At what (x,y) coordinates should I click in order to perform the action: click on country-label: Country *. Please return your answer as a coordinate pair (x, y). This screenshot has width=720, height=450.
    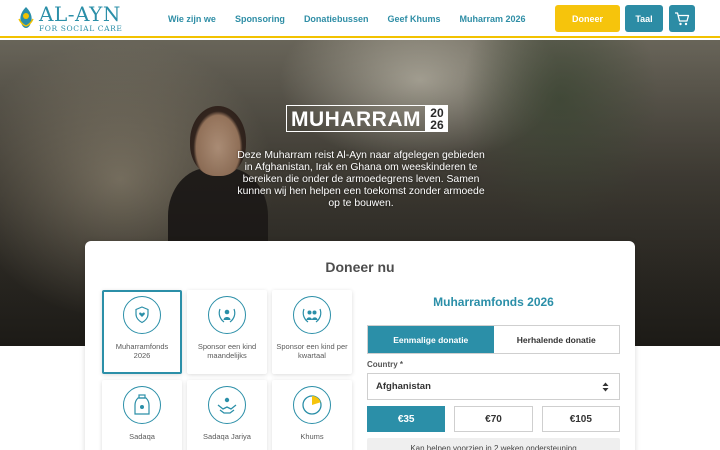
    Looking at the image, I should click on (385, 364).